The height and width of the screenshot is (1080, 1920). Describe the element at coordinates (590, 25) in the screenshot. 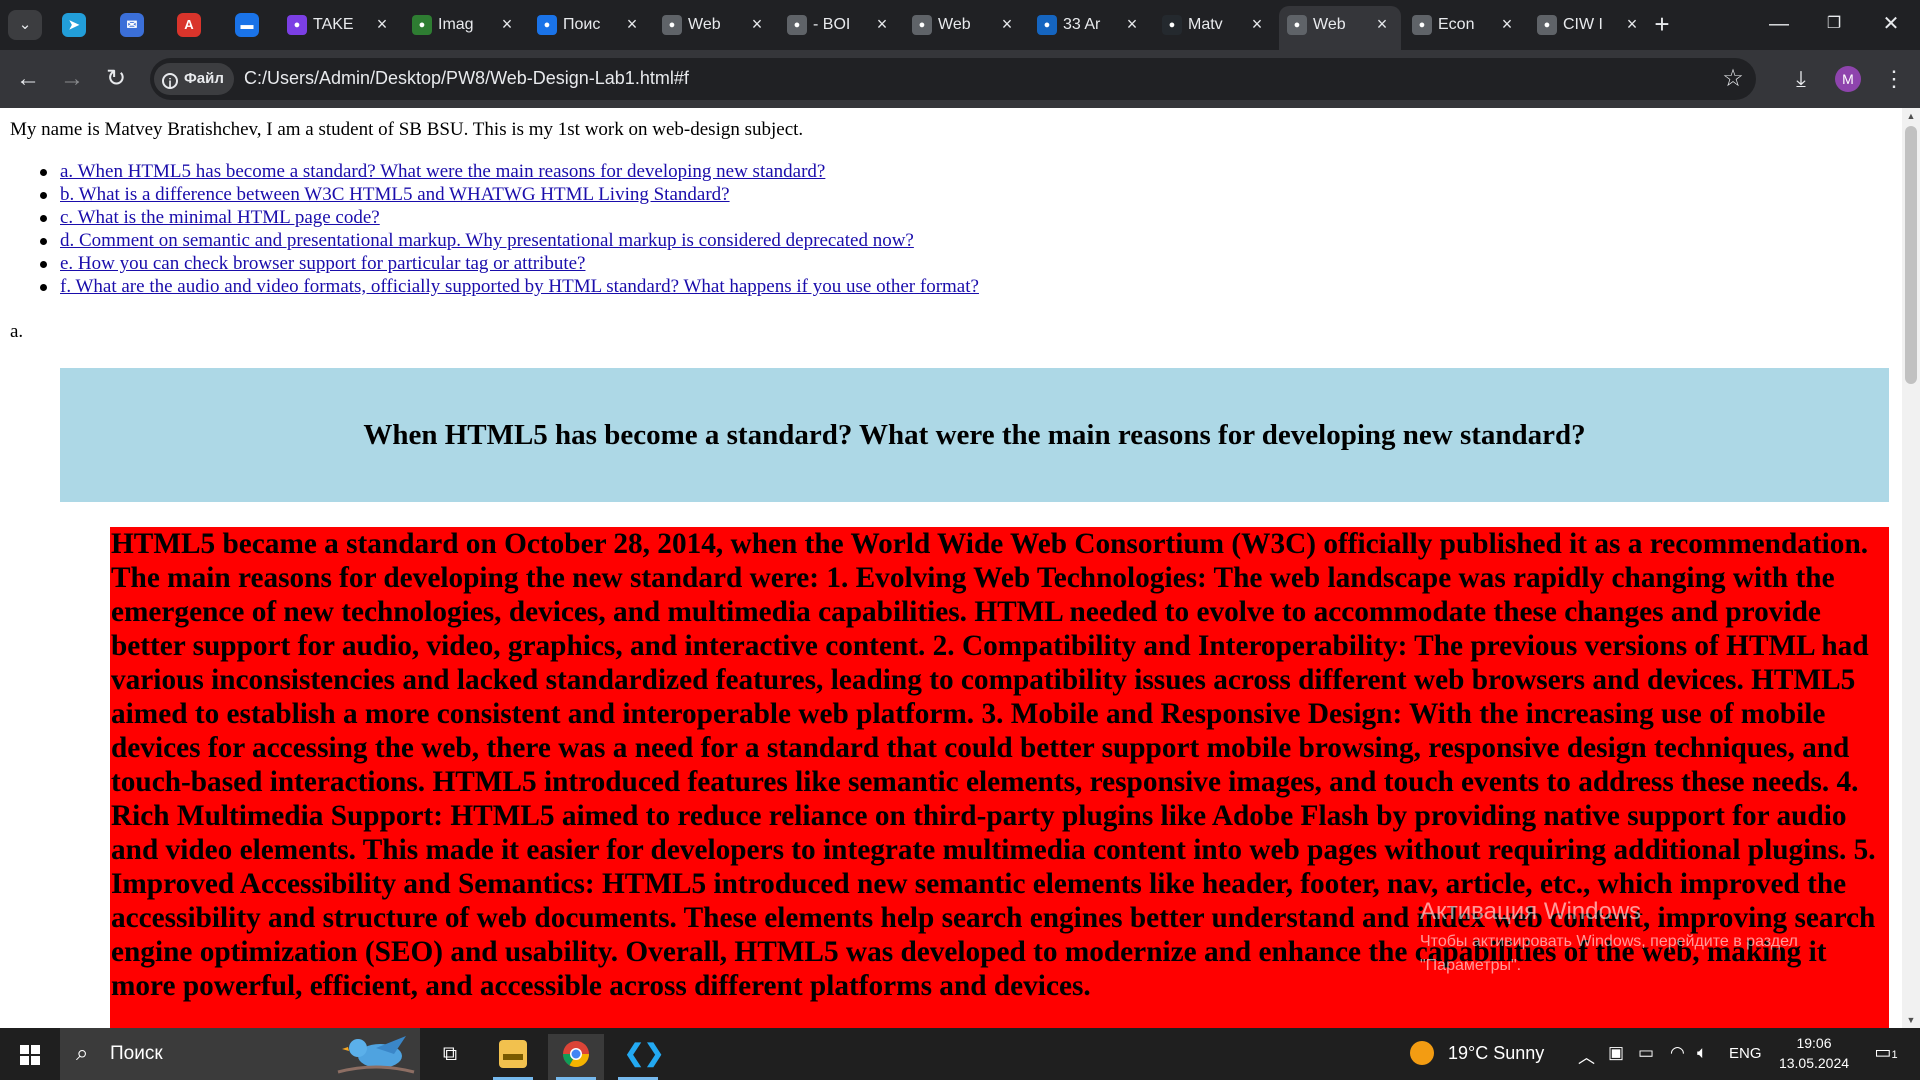

I see `browser-tab: ● Поис ×` at that location.